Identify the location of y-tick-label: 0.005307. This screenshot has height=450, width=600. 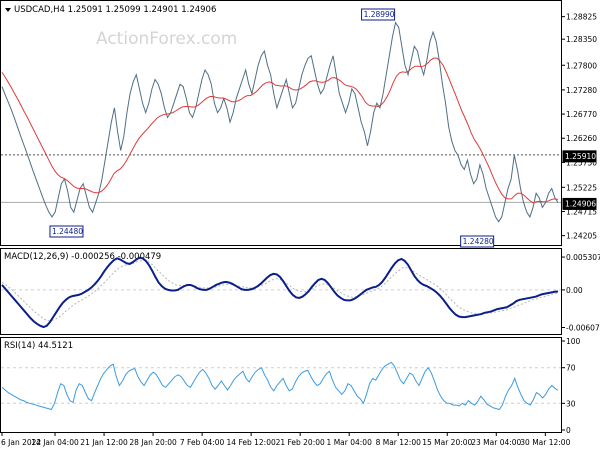
(583, 257).